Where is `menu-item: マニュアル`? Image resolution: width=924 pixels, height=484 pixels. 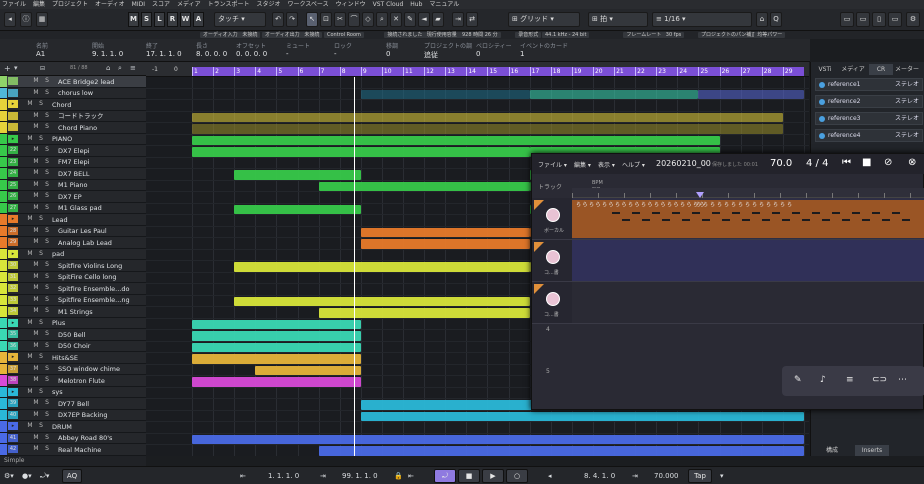
menu-item: マニュアル is located at coordinates (444, 4).